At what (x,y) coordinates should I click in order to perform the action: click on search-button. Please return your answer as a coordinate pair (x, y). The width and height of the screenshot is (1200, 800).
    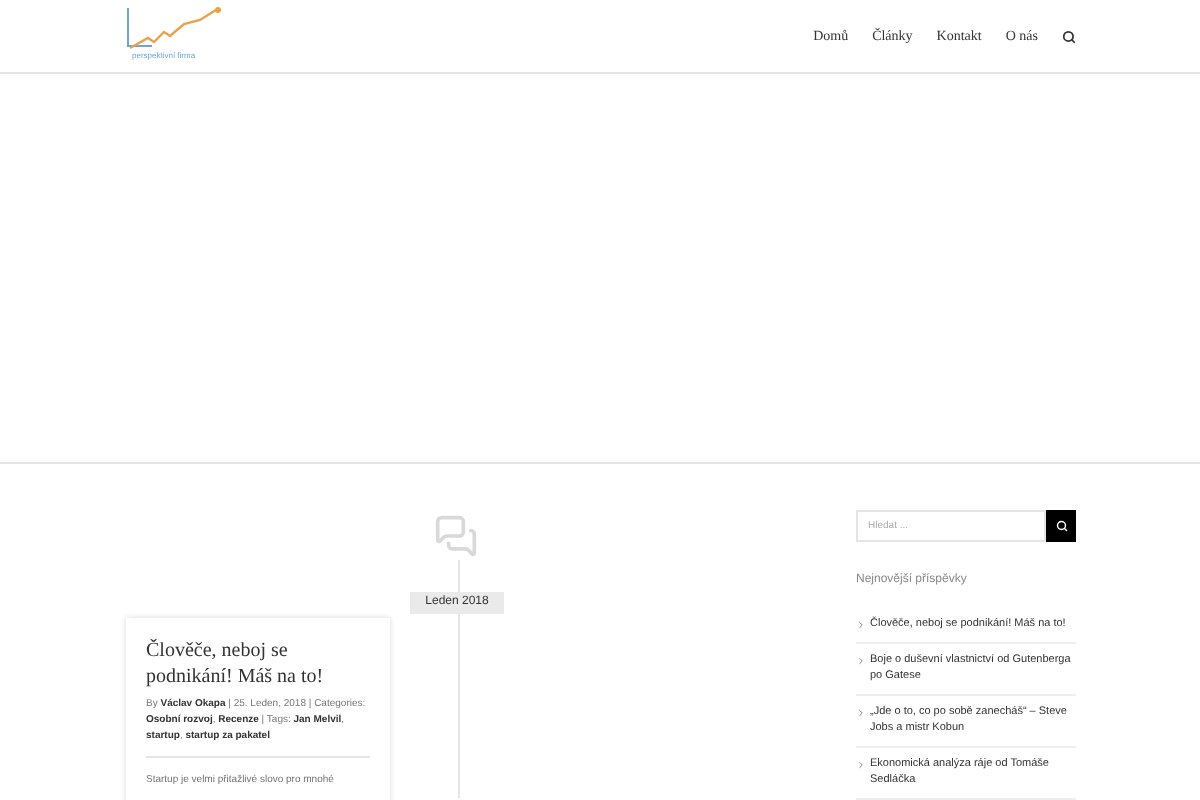
    Looking at the image, I should click on (1061, 526).